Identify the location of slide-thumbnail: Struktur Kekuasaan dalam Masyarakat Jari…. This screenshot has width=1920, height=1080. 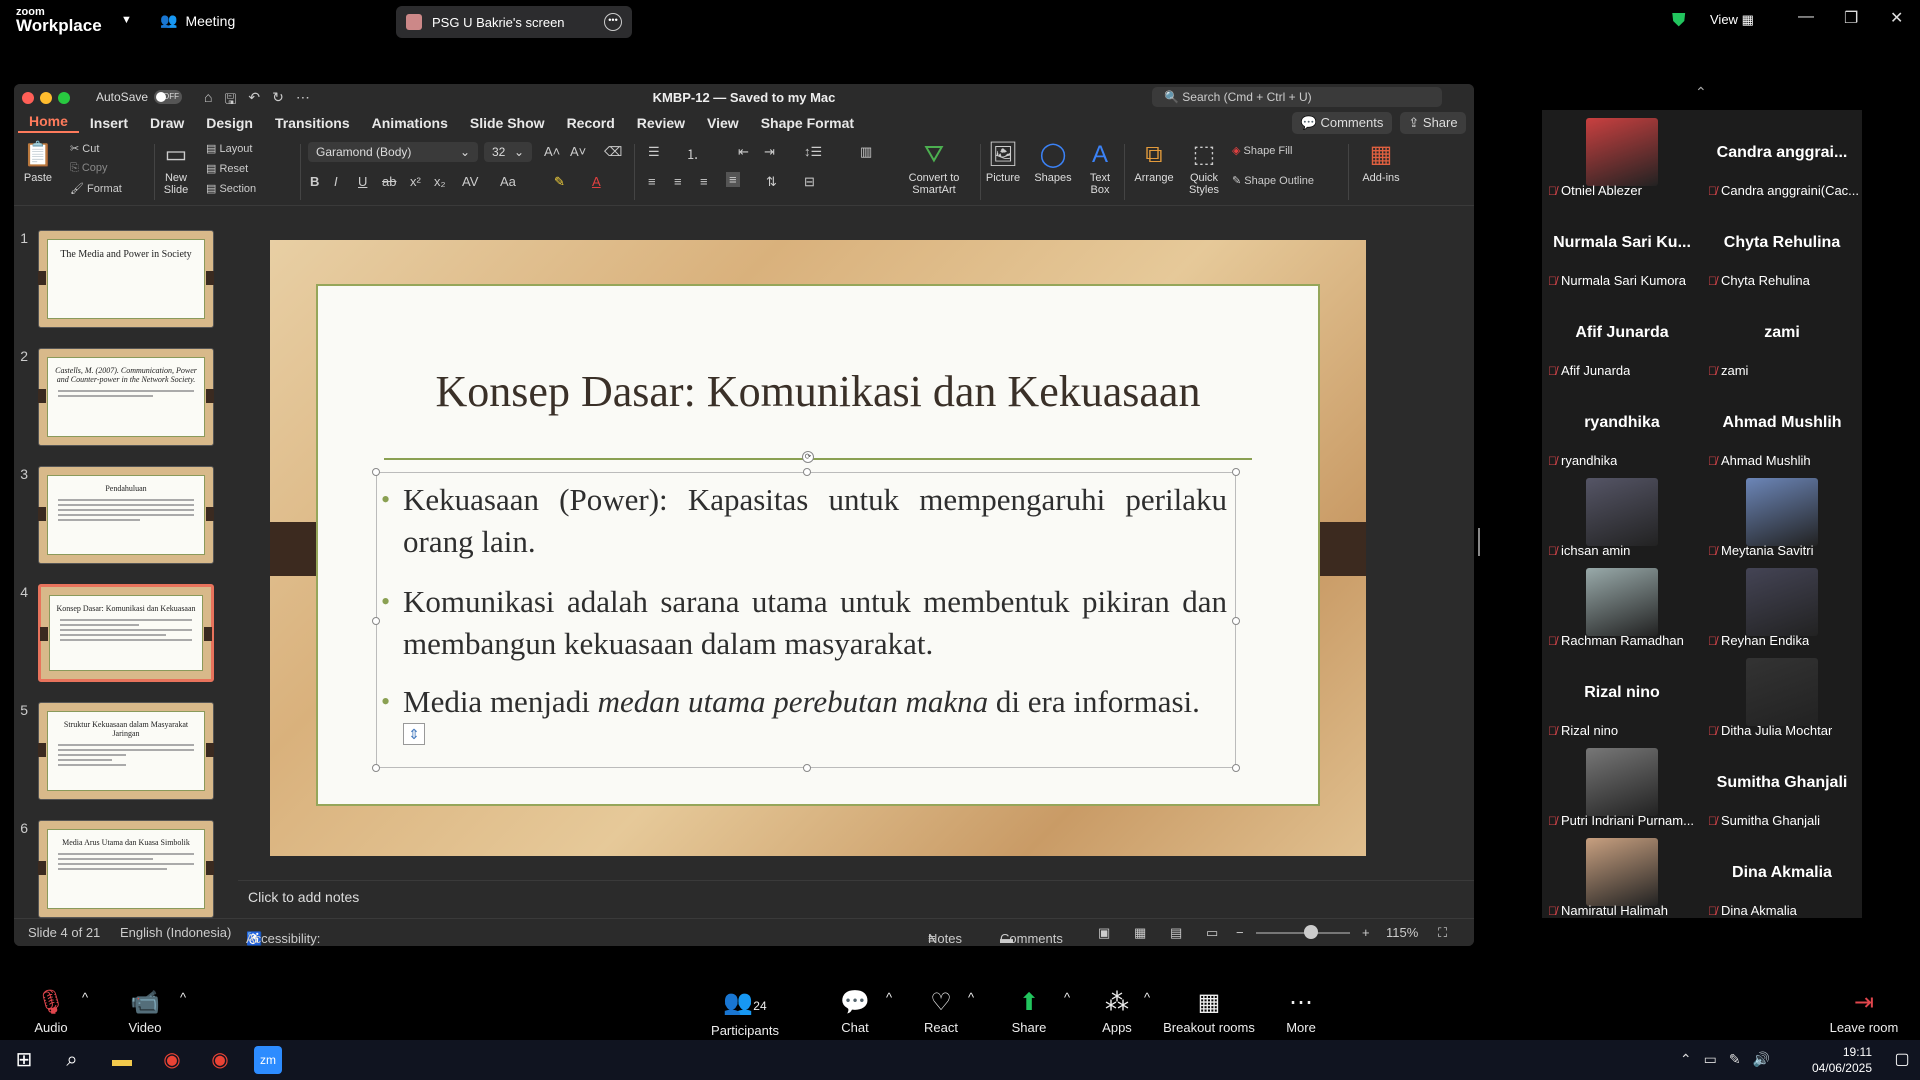
(126, 751).